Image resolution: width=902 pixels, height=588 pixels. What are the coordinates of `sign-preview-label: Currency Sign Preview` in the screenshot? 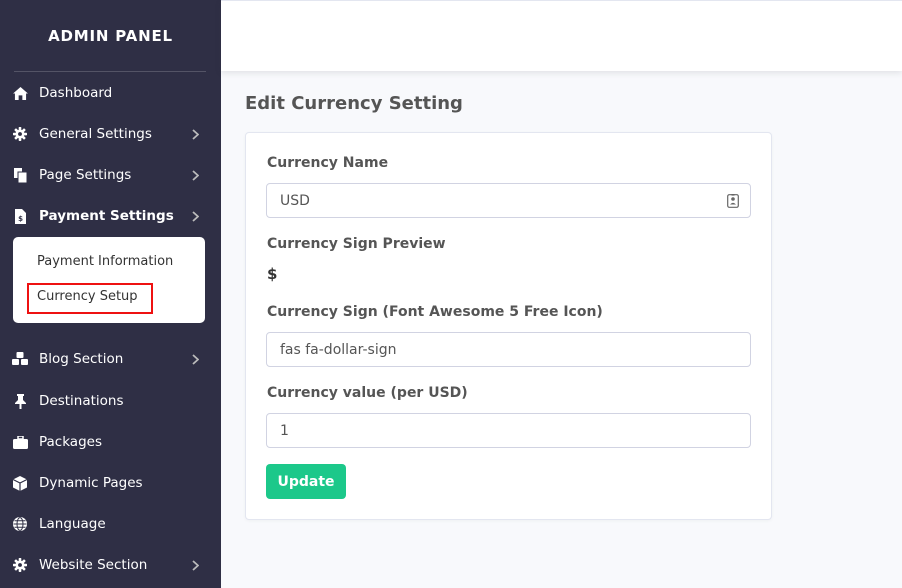 It's located at (356, 244).